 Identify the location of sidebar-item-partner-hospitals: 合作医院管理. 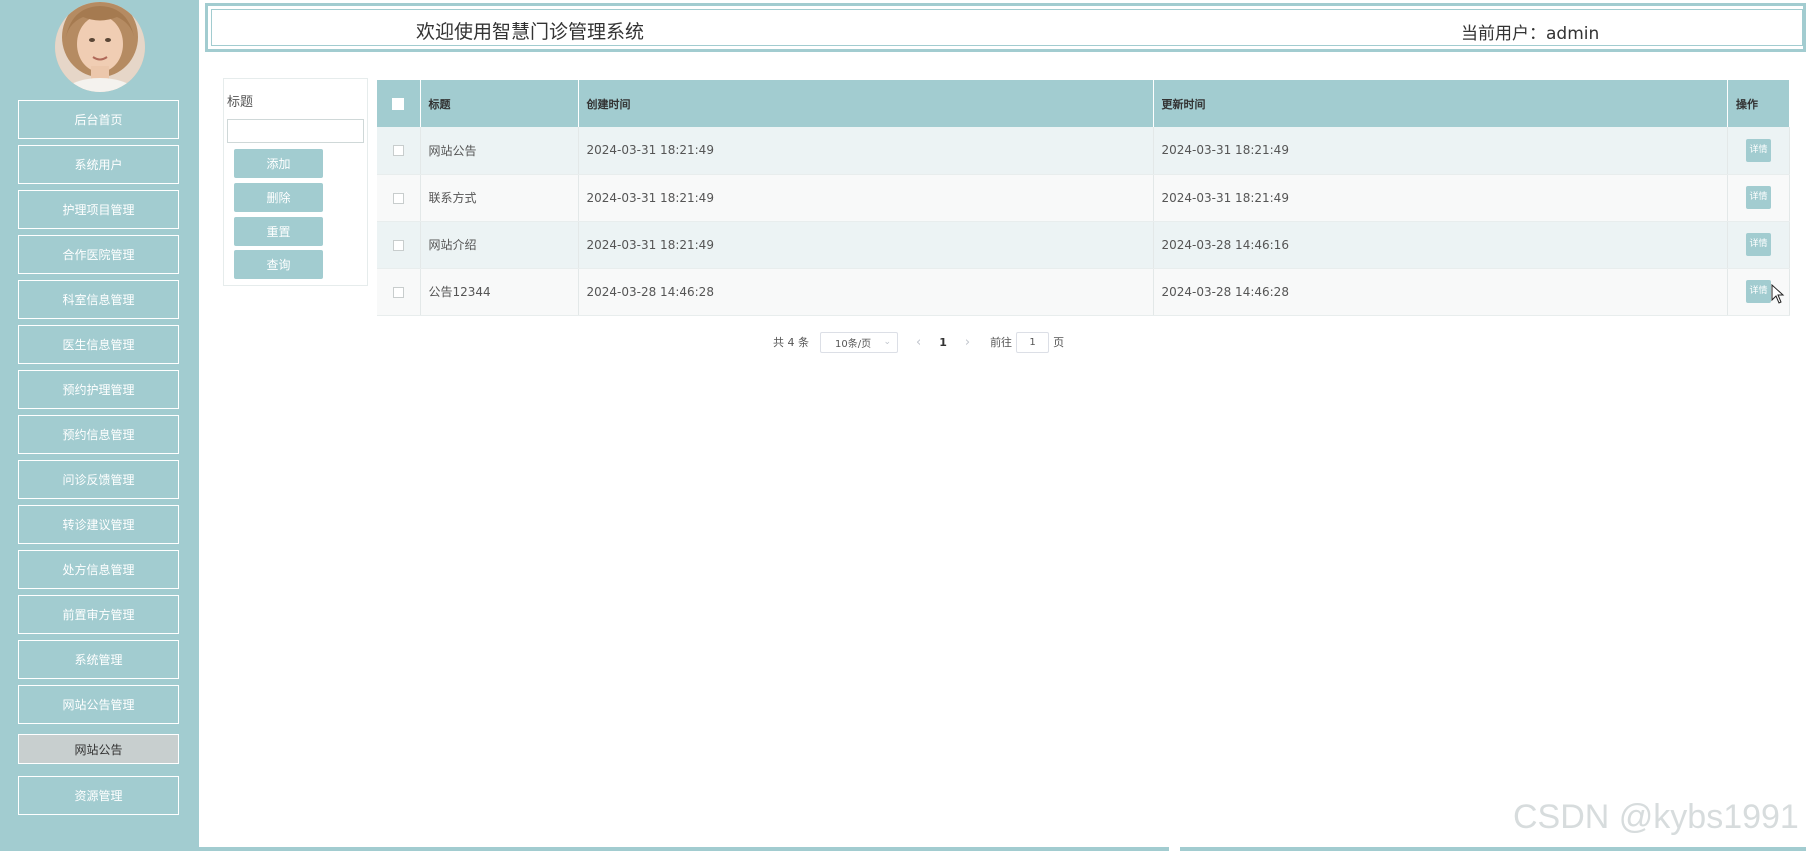
(98, 254).